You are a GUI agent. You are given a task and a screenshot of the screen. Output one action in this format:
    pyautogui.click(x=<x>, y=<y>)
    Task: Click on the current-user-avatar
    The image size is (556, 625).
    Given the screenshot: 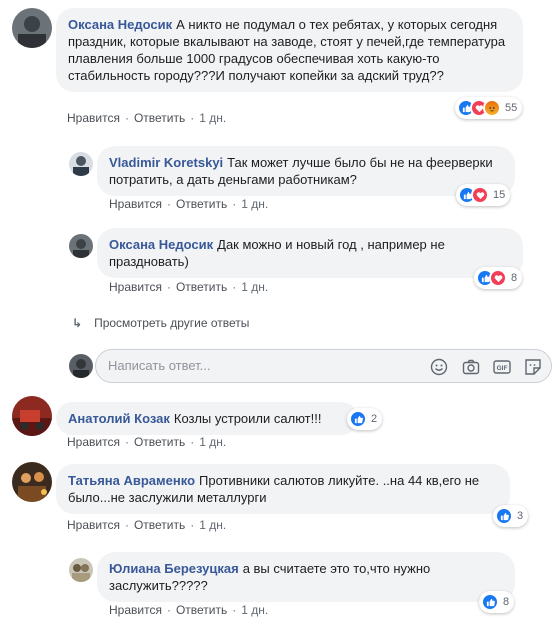 What is the action you would take?
    pyautogui.click(x=81, y=366)
    